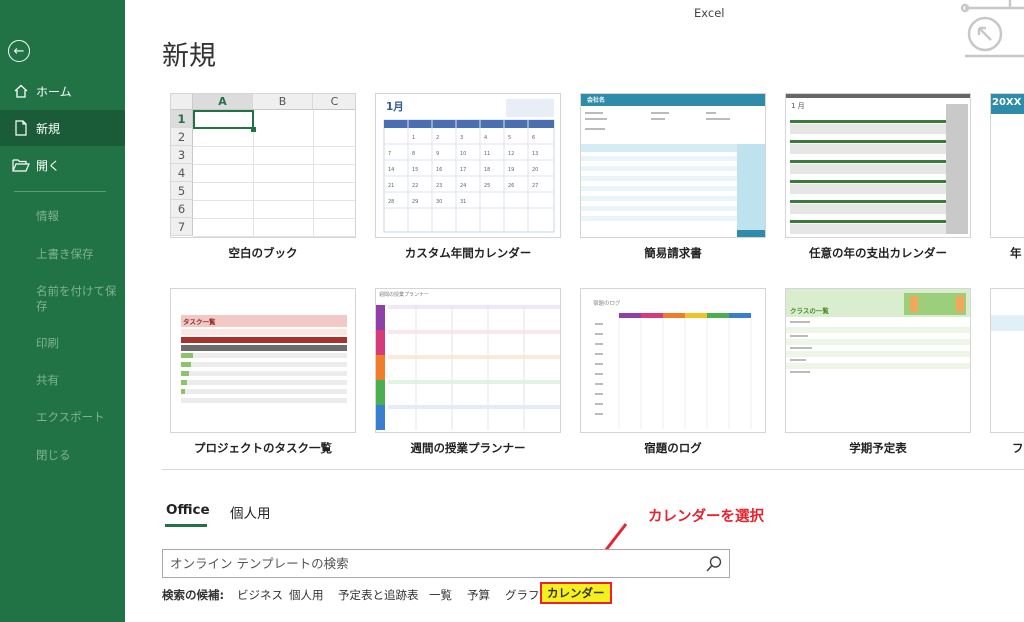  What do you see at coordinates (415, 186) in the screenshot?
I see `svg-text: 22` at bounding box center [415, 186].